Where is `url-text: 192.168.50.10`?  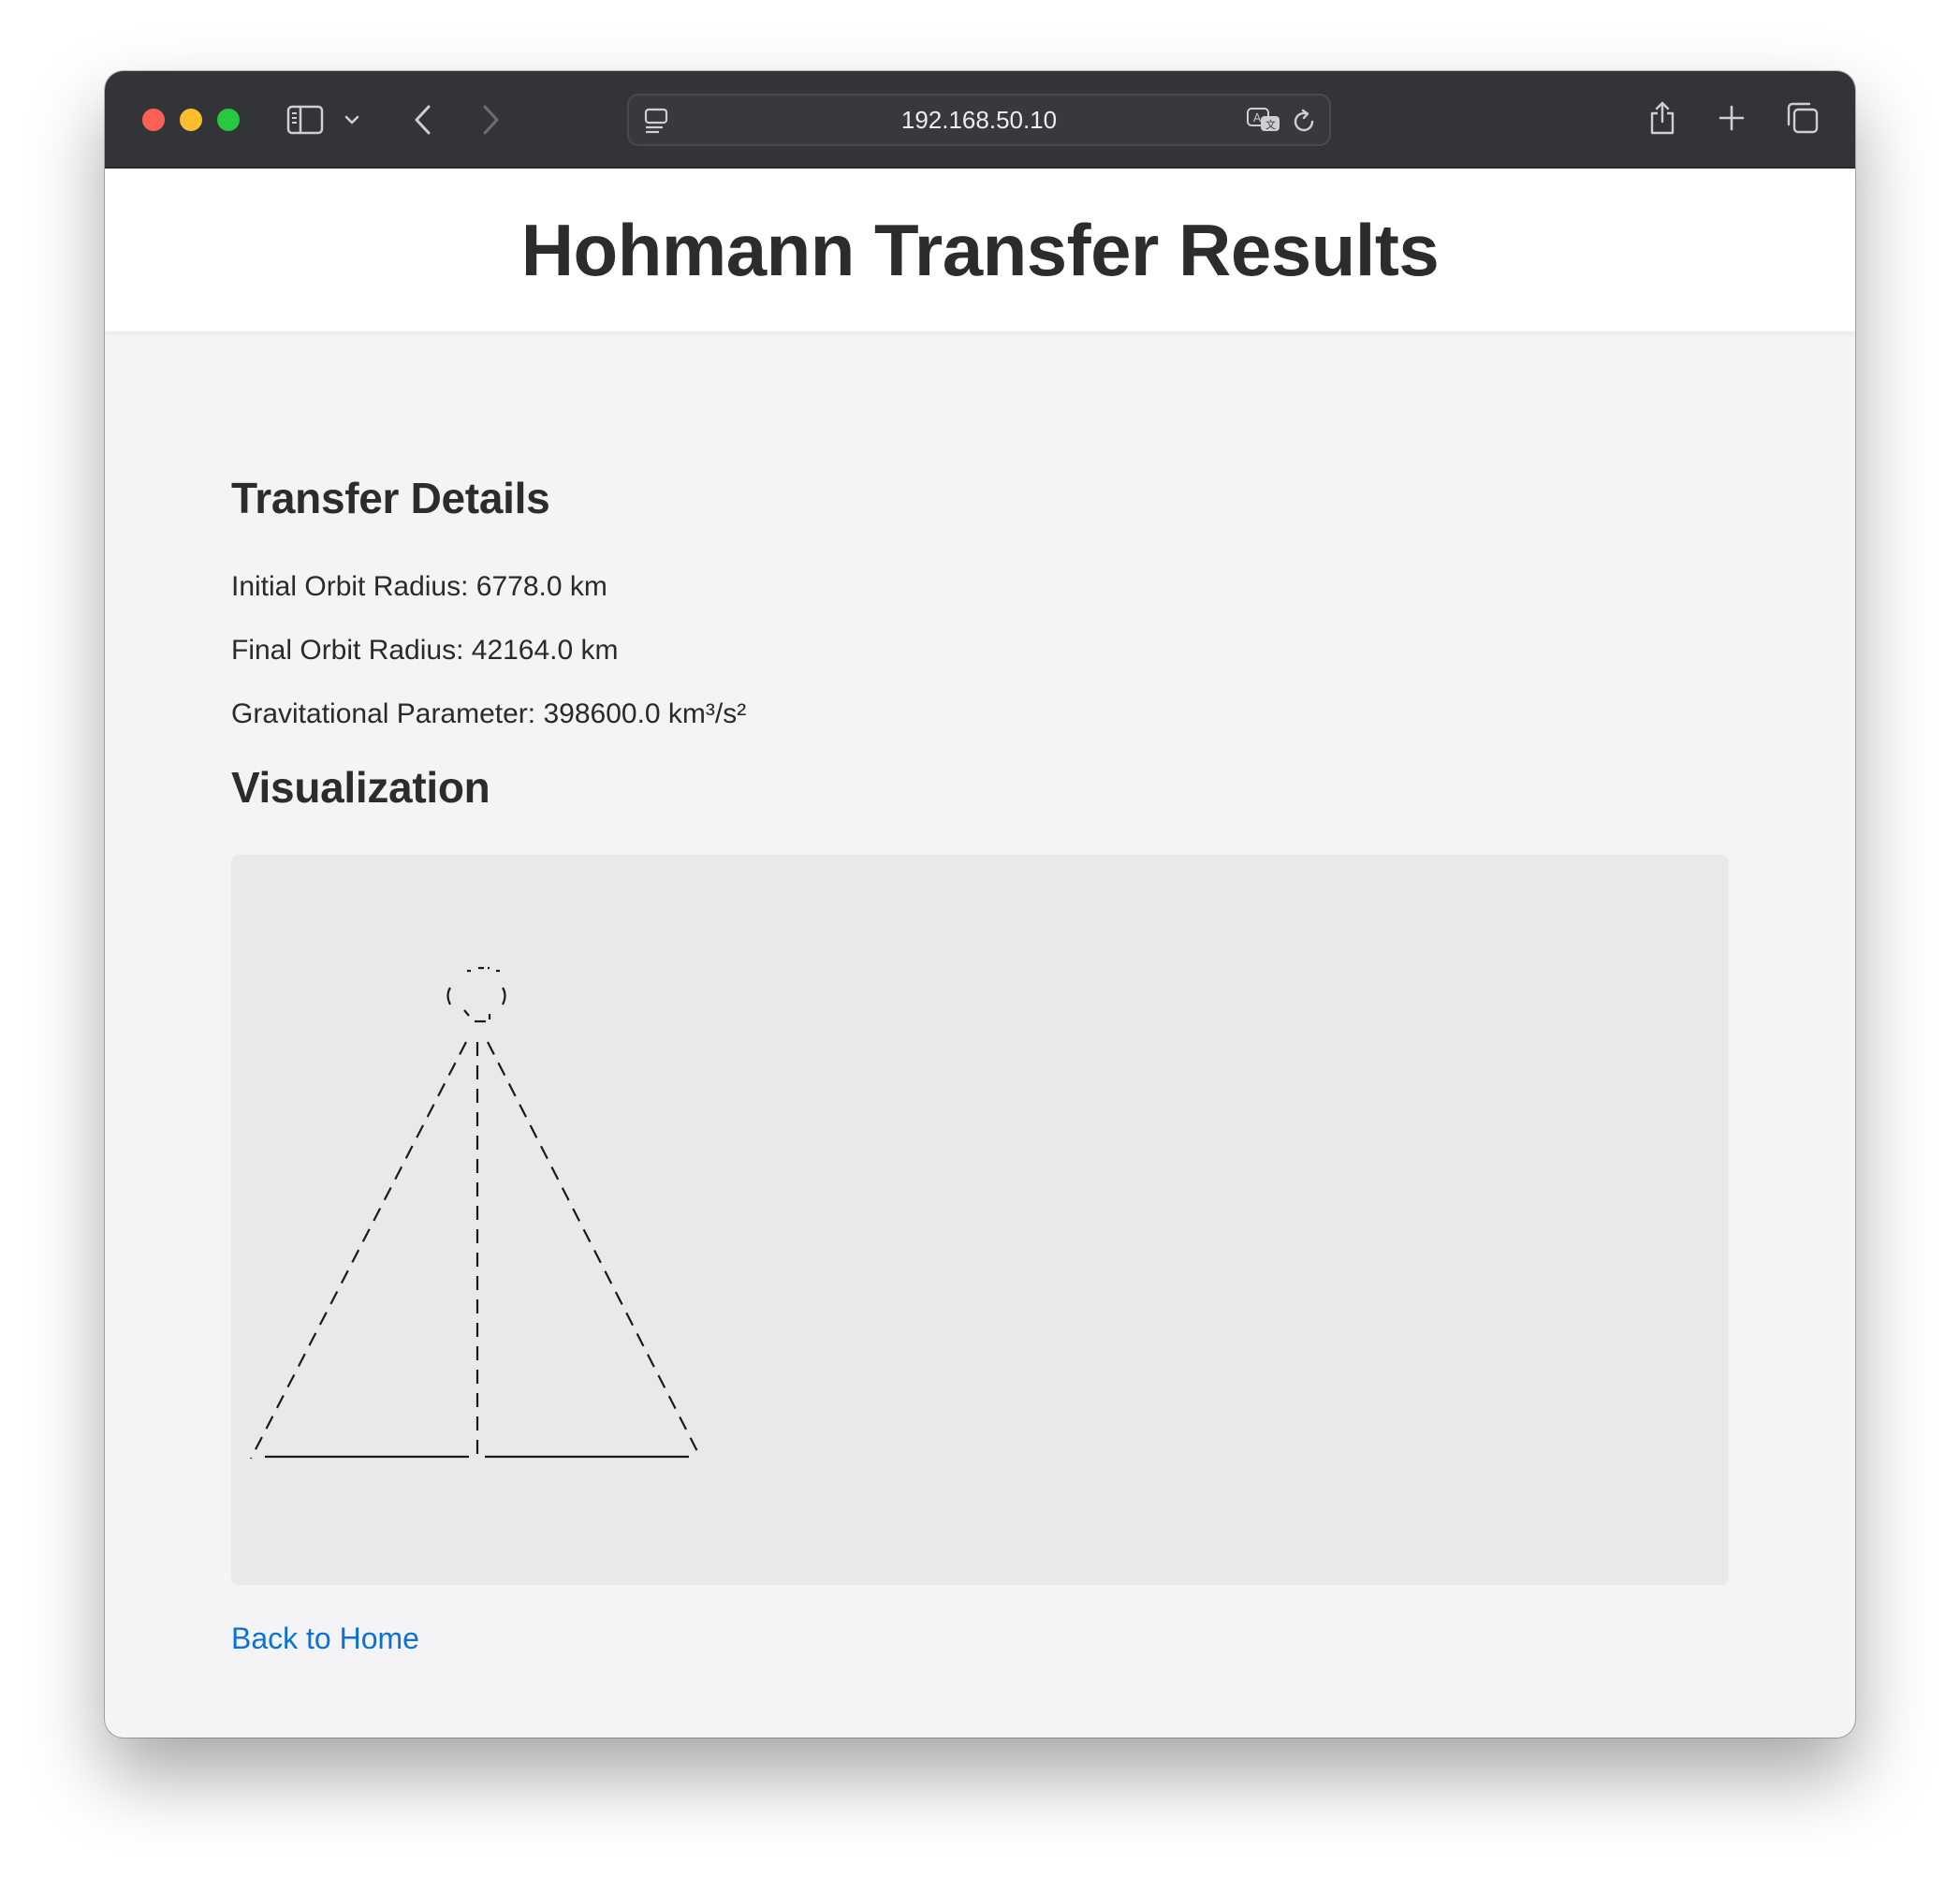 url-text: 192.168.50.10 is located at coordinates (979, 119).